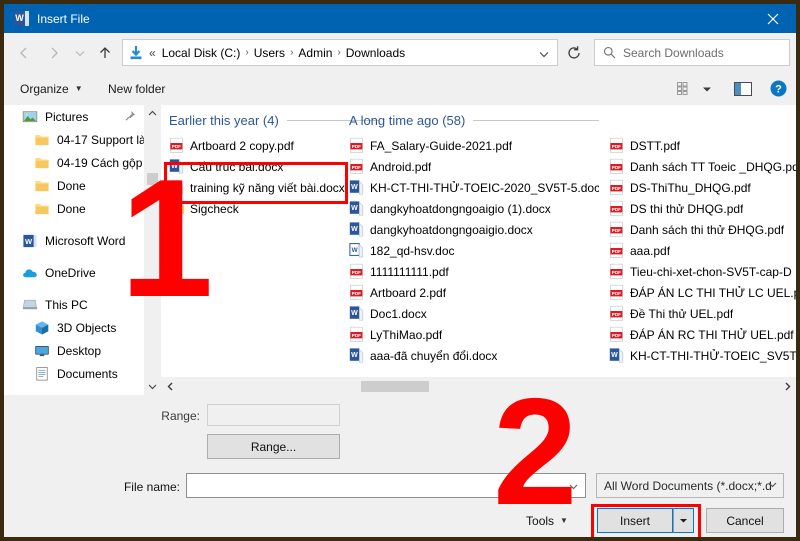 This screenshot has width=800, height=541. I want to click on sidebar-item-microsoft-word: W Microsoft Word, so click(74, 240).